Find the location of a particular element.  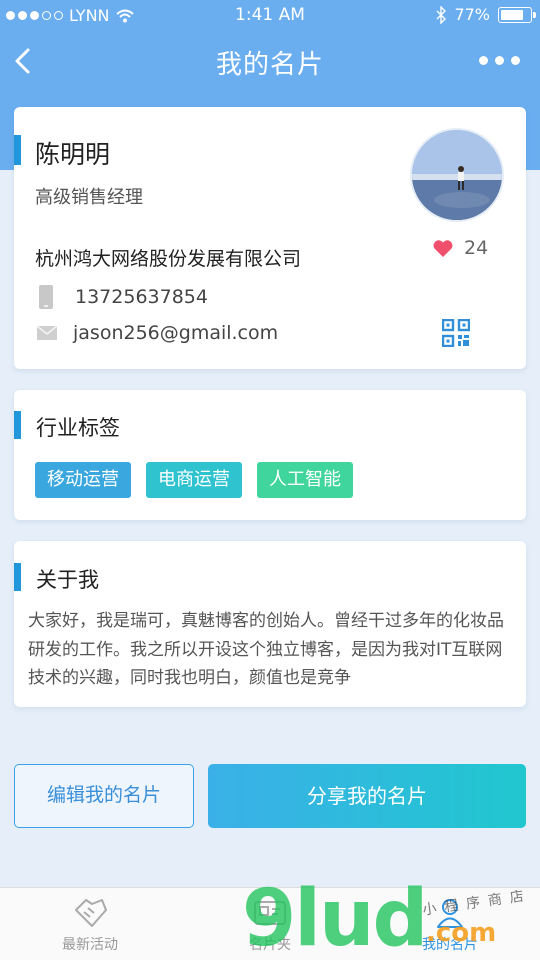

tag-list: 移动运营 电商运营 人工智能 is located at coordinates (194, 480).